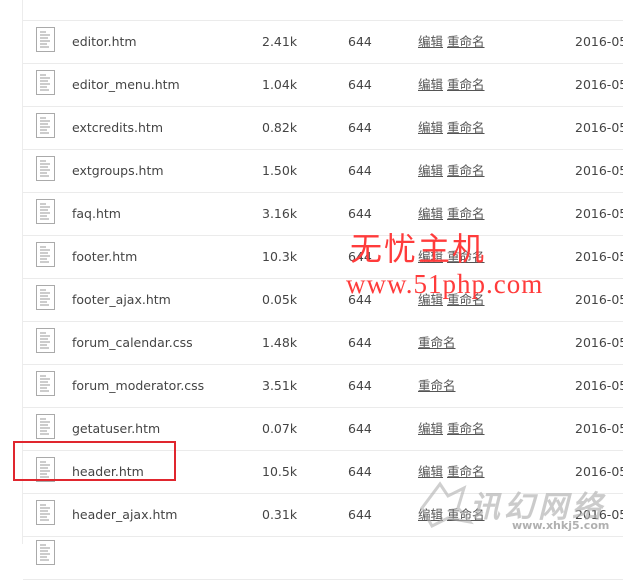 The image size is (623, 580). I want to click on file-size: 0.31k, so click(280, 514).